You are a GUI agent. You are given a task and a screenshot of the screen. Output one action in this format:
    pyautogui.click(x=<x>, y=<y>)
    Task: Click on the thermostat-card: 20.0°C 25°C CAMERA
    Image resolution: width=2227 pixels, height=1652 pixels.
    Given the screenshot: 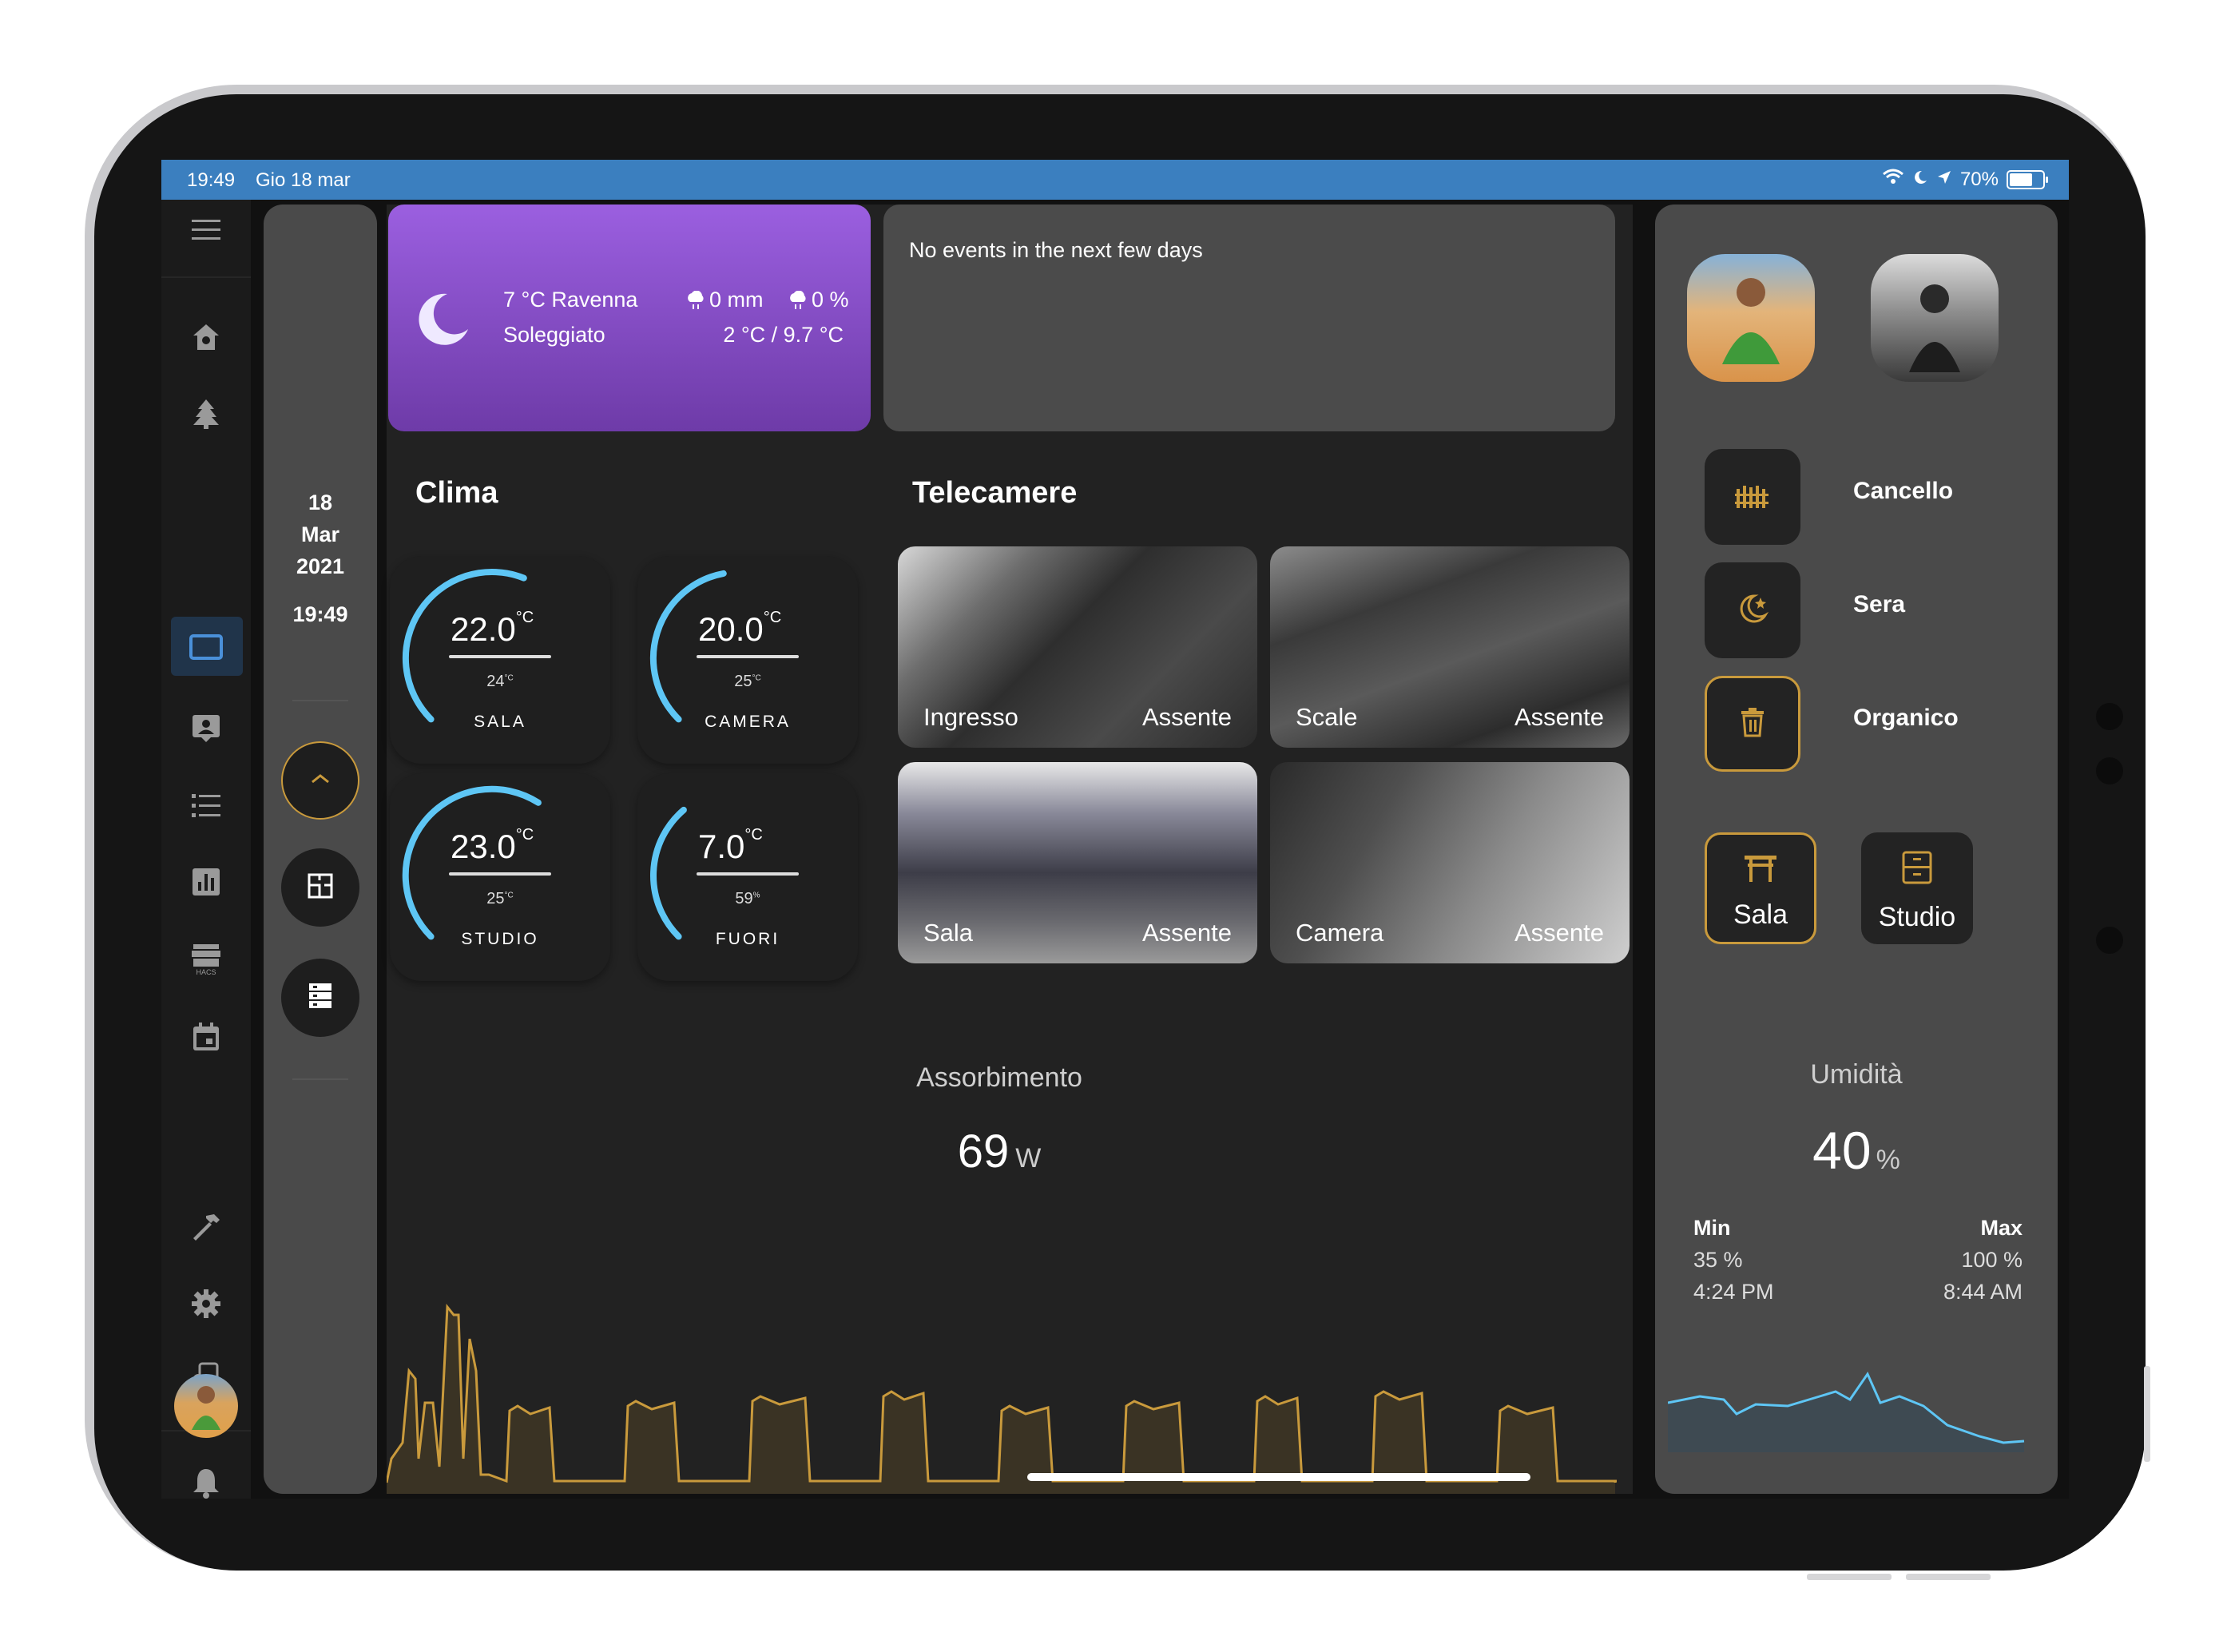 What is the action you would take?
    pyautogui.click(x=748, y=660)
    